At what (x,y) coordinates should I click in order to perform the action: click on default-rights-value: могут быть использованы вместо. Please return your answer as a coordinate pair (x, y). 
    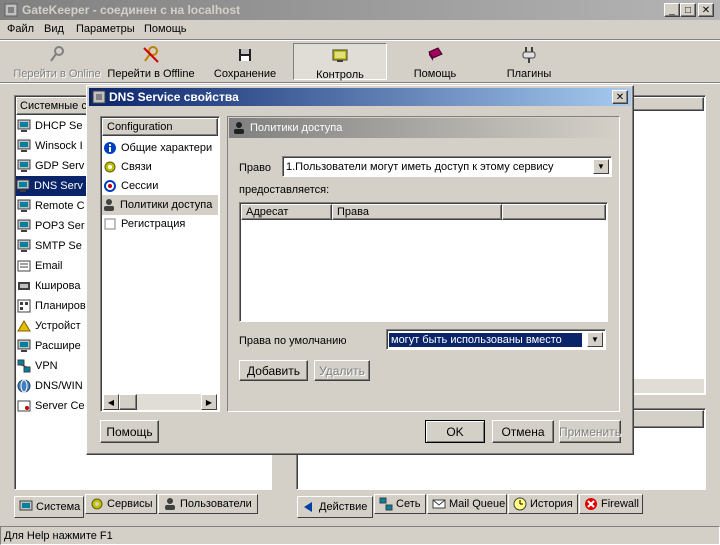
    Looking at the image, I should click on (485, 339).